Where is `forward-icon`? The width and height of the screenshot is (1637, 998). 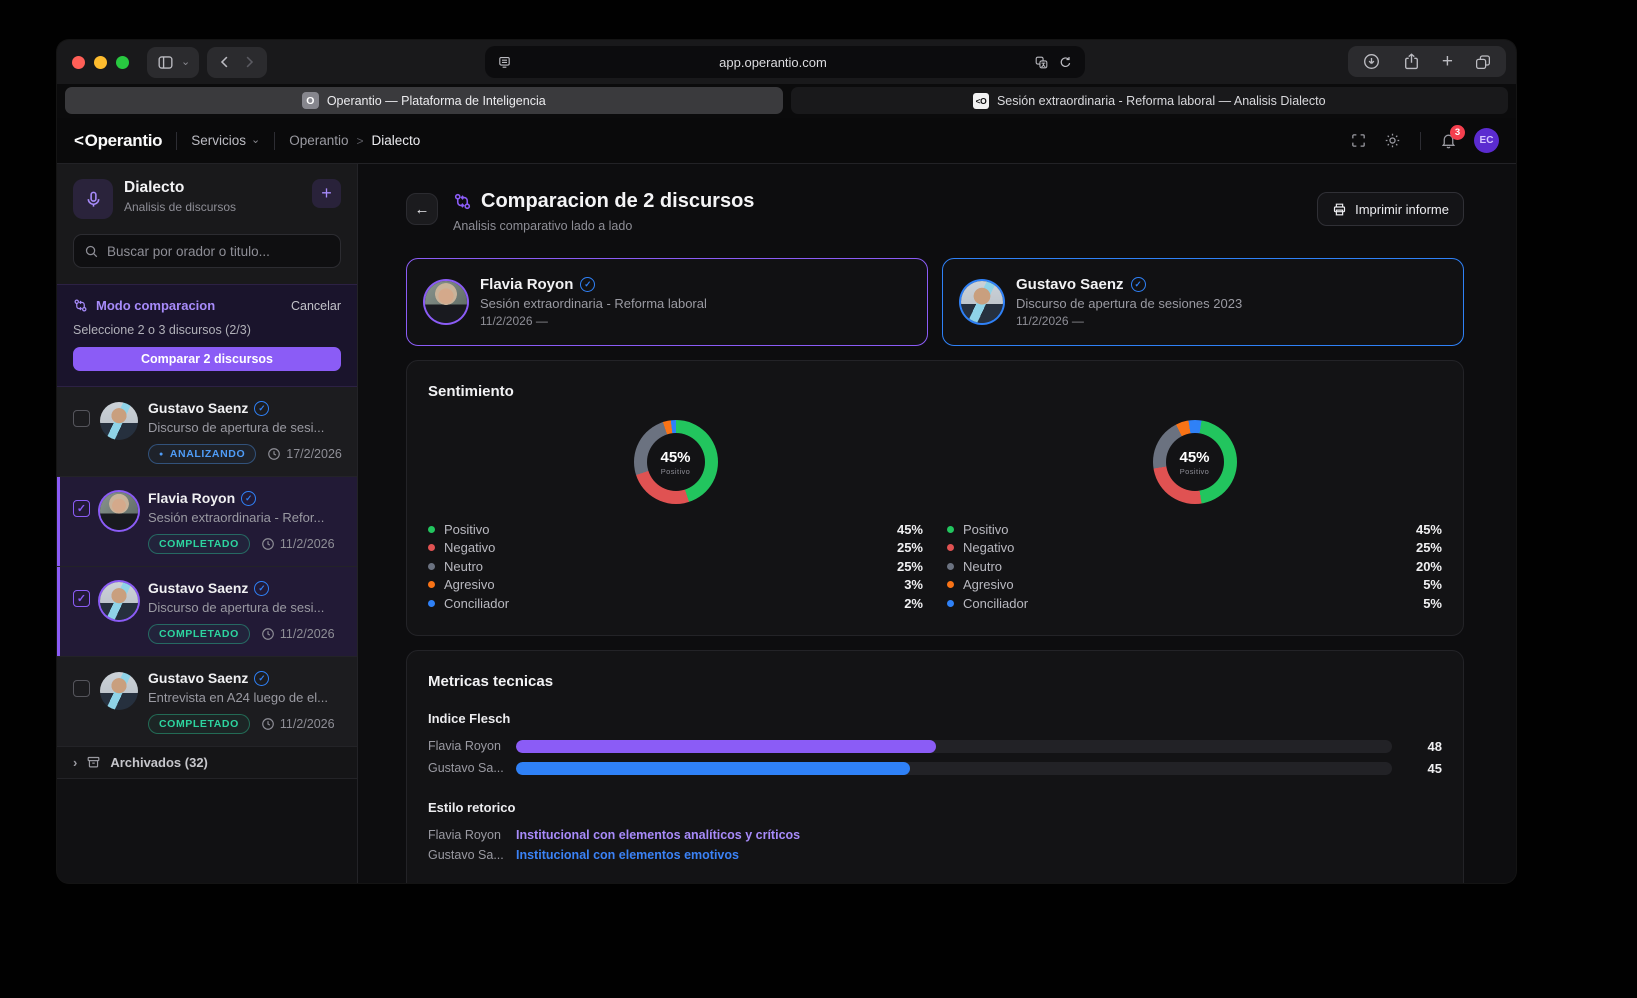 forward-icon is located at coordinates (249, 62).